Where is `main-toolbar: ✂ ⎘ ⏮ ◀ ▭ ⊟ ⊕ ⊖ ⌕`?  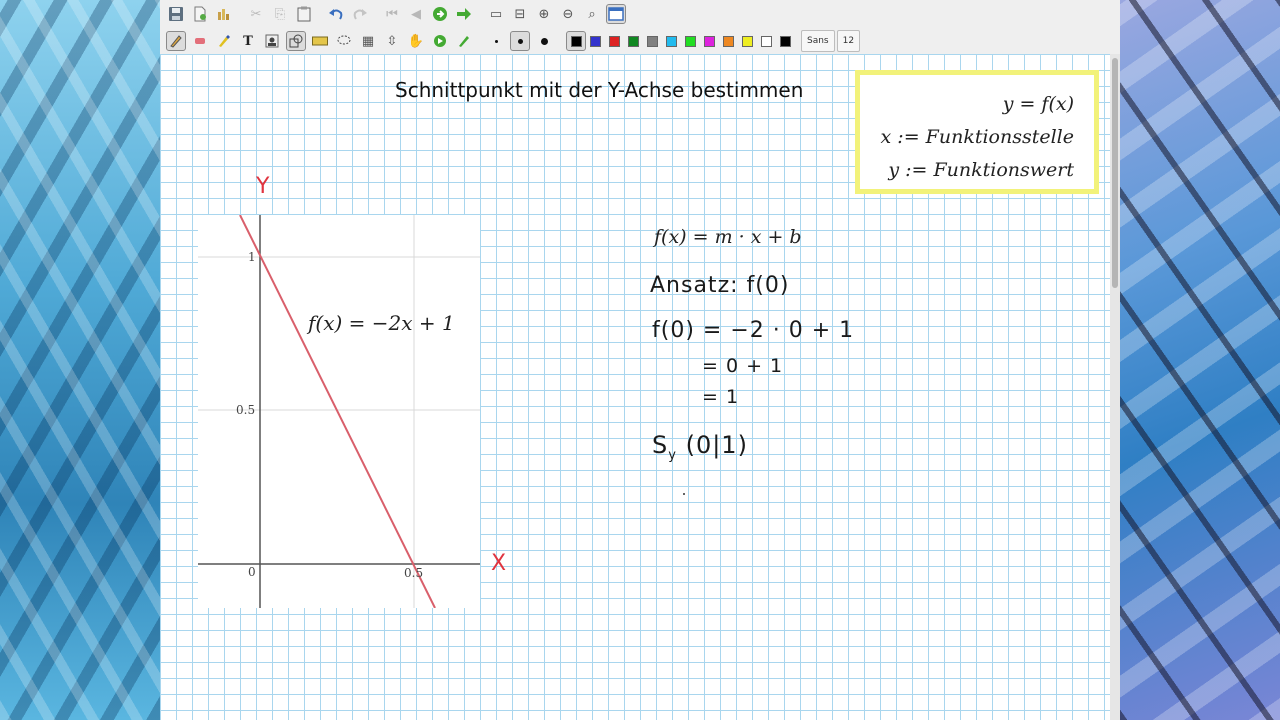 main-toolbar: ✂ ⎘ ⏮ ◀ ▭ ⊟ ⊕ ⊖ ⌕ is located at coordinates (640, 14).